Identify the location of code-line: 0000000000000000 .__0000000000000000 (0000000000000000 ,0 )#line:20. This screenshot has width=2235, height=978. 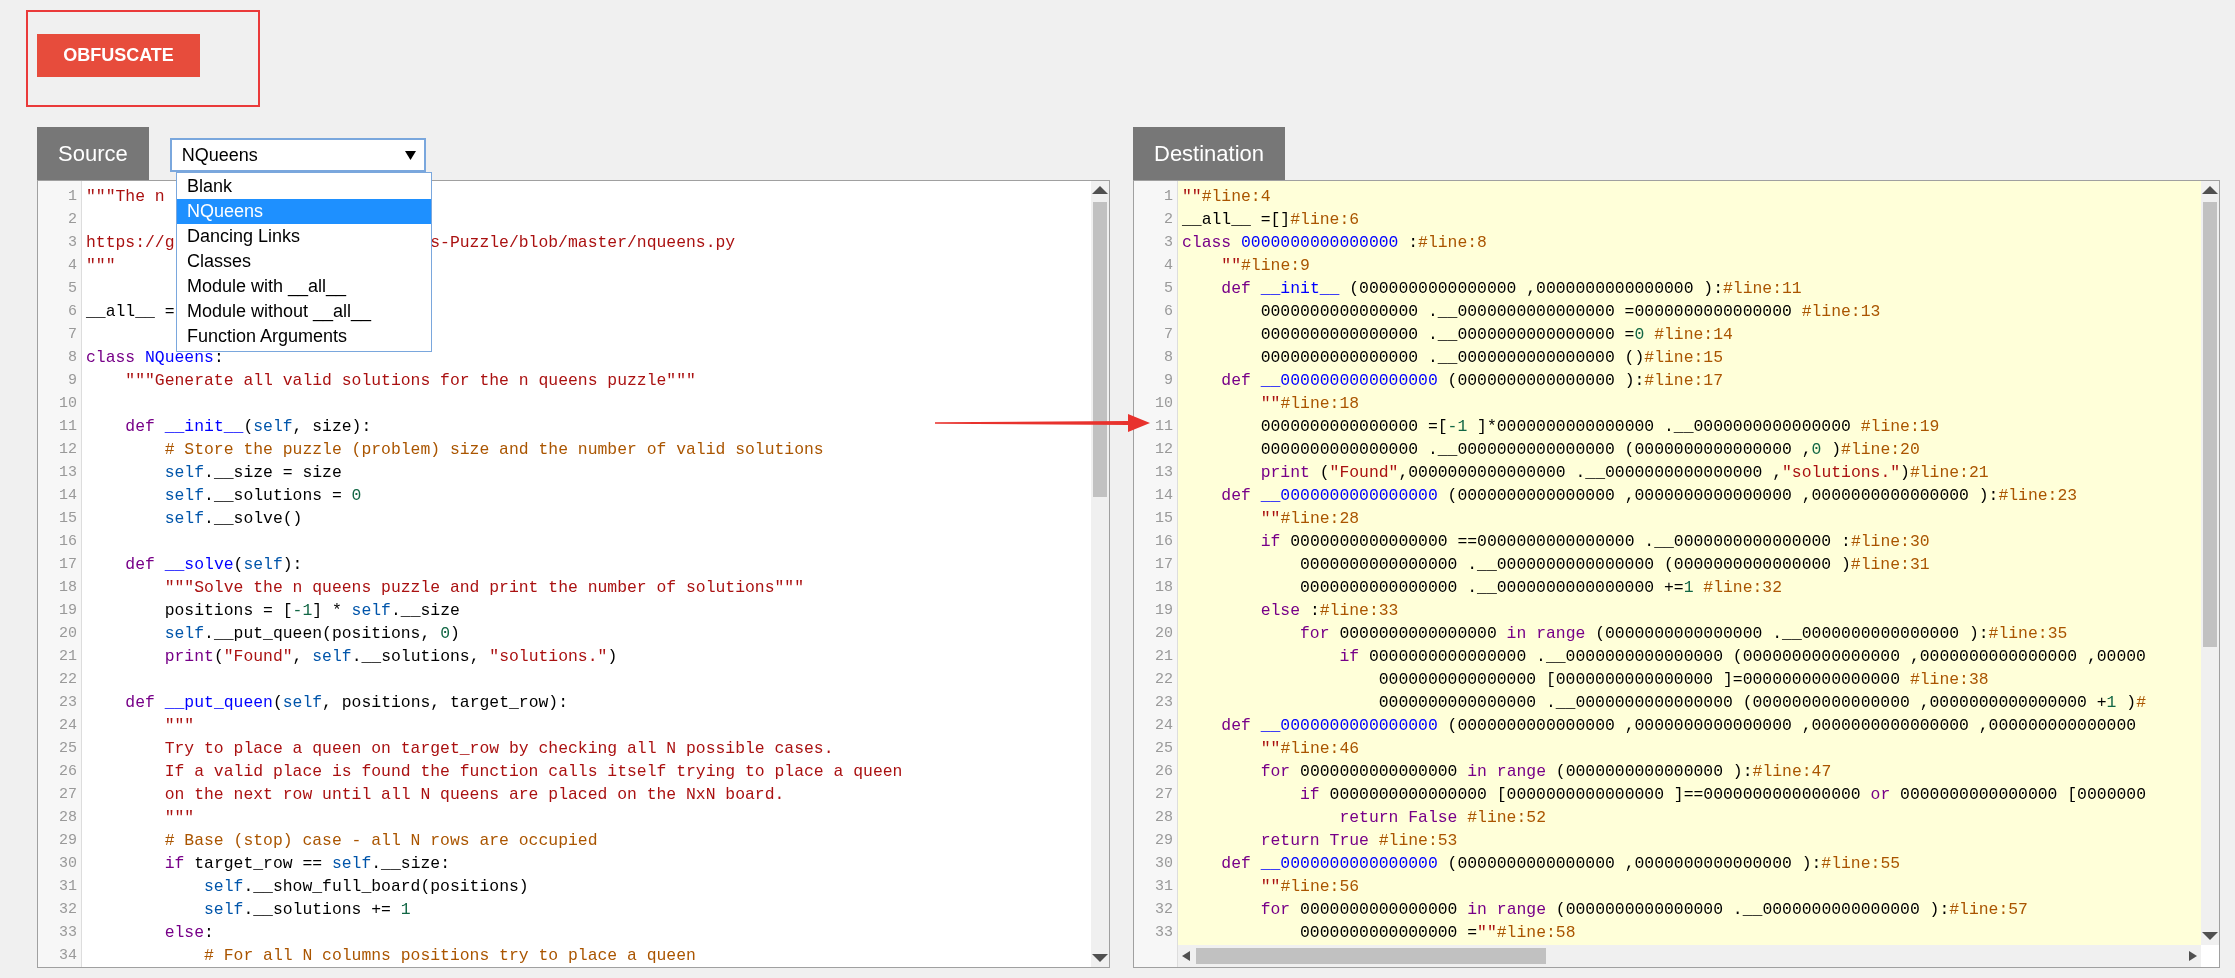
(1589, 449).